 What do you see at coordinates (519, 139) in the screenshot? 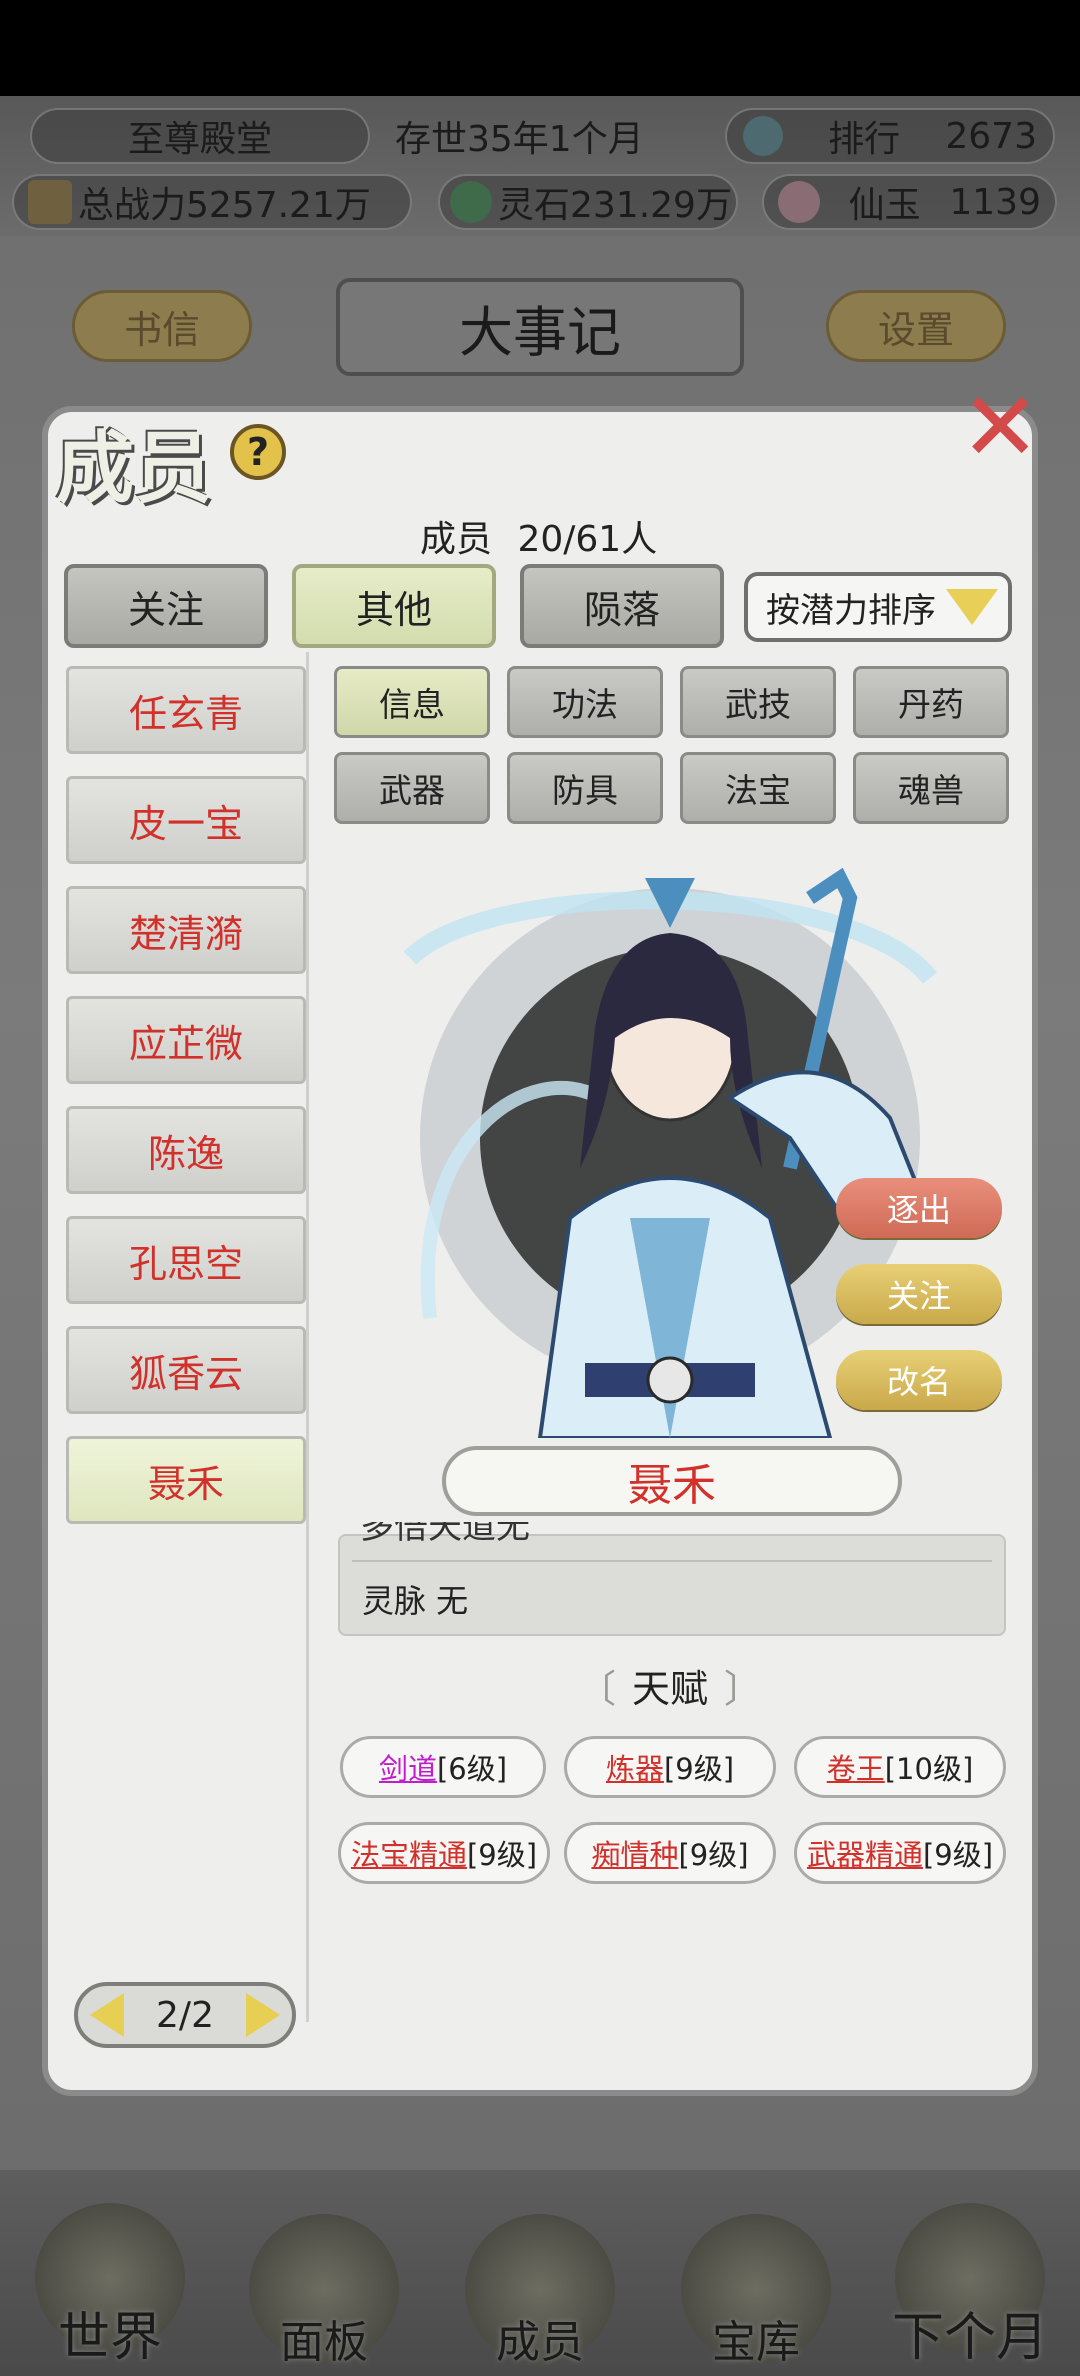
I see `age-label: 存世35年1个月` at bounding box center [519, 139].